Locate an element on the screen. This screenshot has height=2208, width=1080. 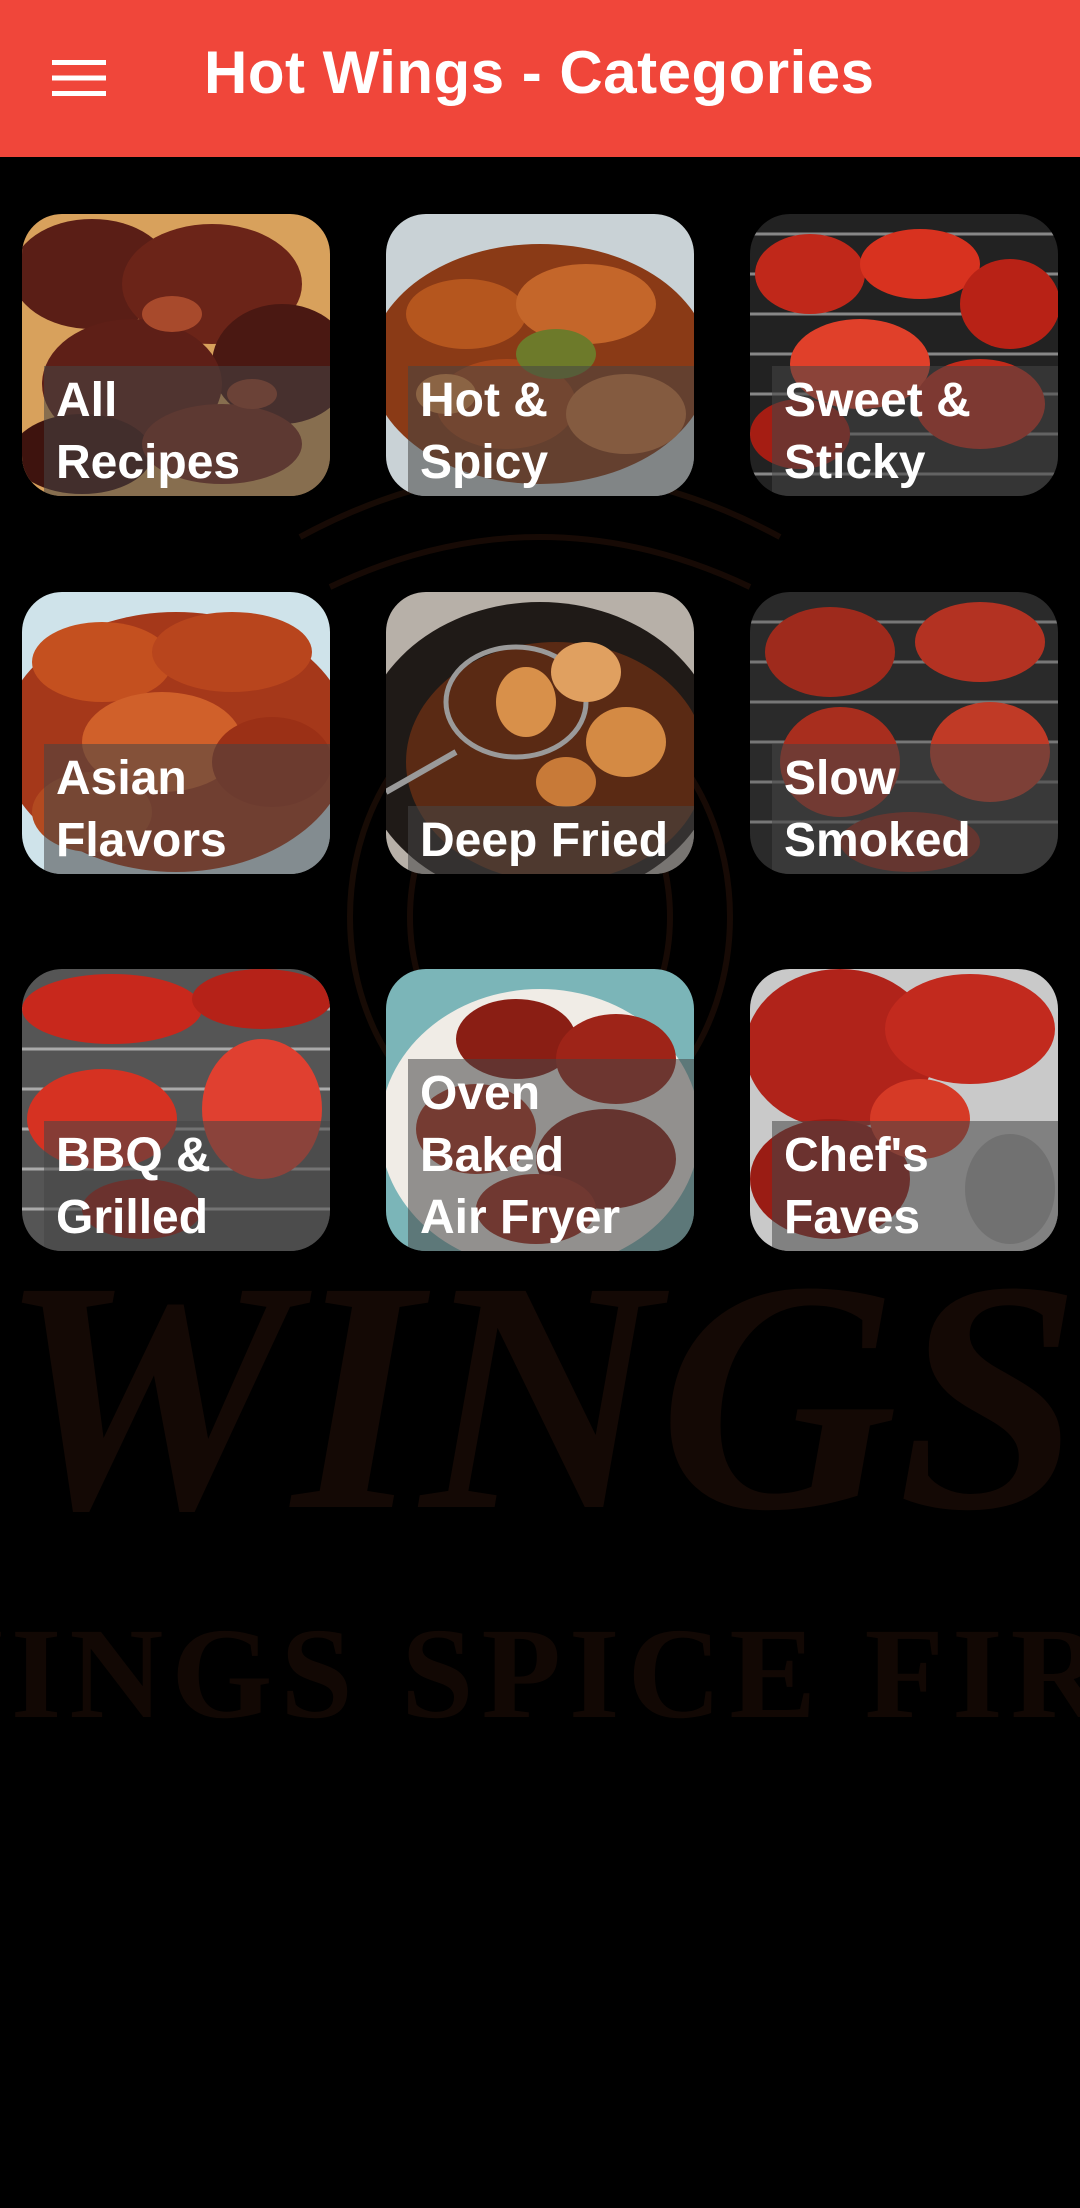
category-tile-chefs-faves: Chef's Faves is located at coordinates (904, 1110).